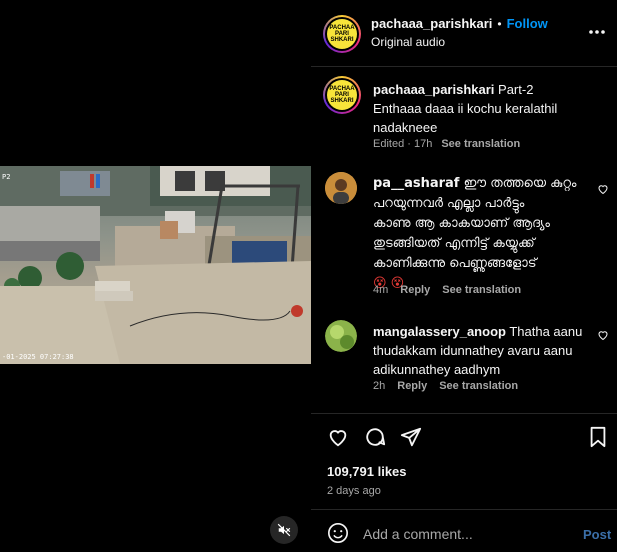 This screenshot has width=617, height=552. What do you see at coordinates (437, 369) in the screenshot?
I see `comment-text-3: adikunnathey aadhym` at bounding box center [437, 369].